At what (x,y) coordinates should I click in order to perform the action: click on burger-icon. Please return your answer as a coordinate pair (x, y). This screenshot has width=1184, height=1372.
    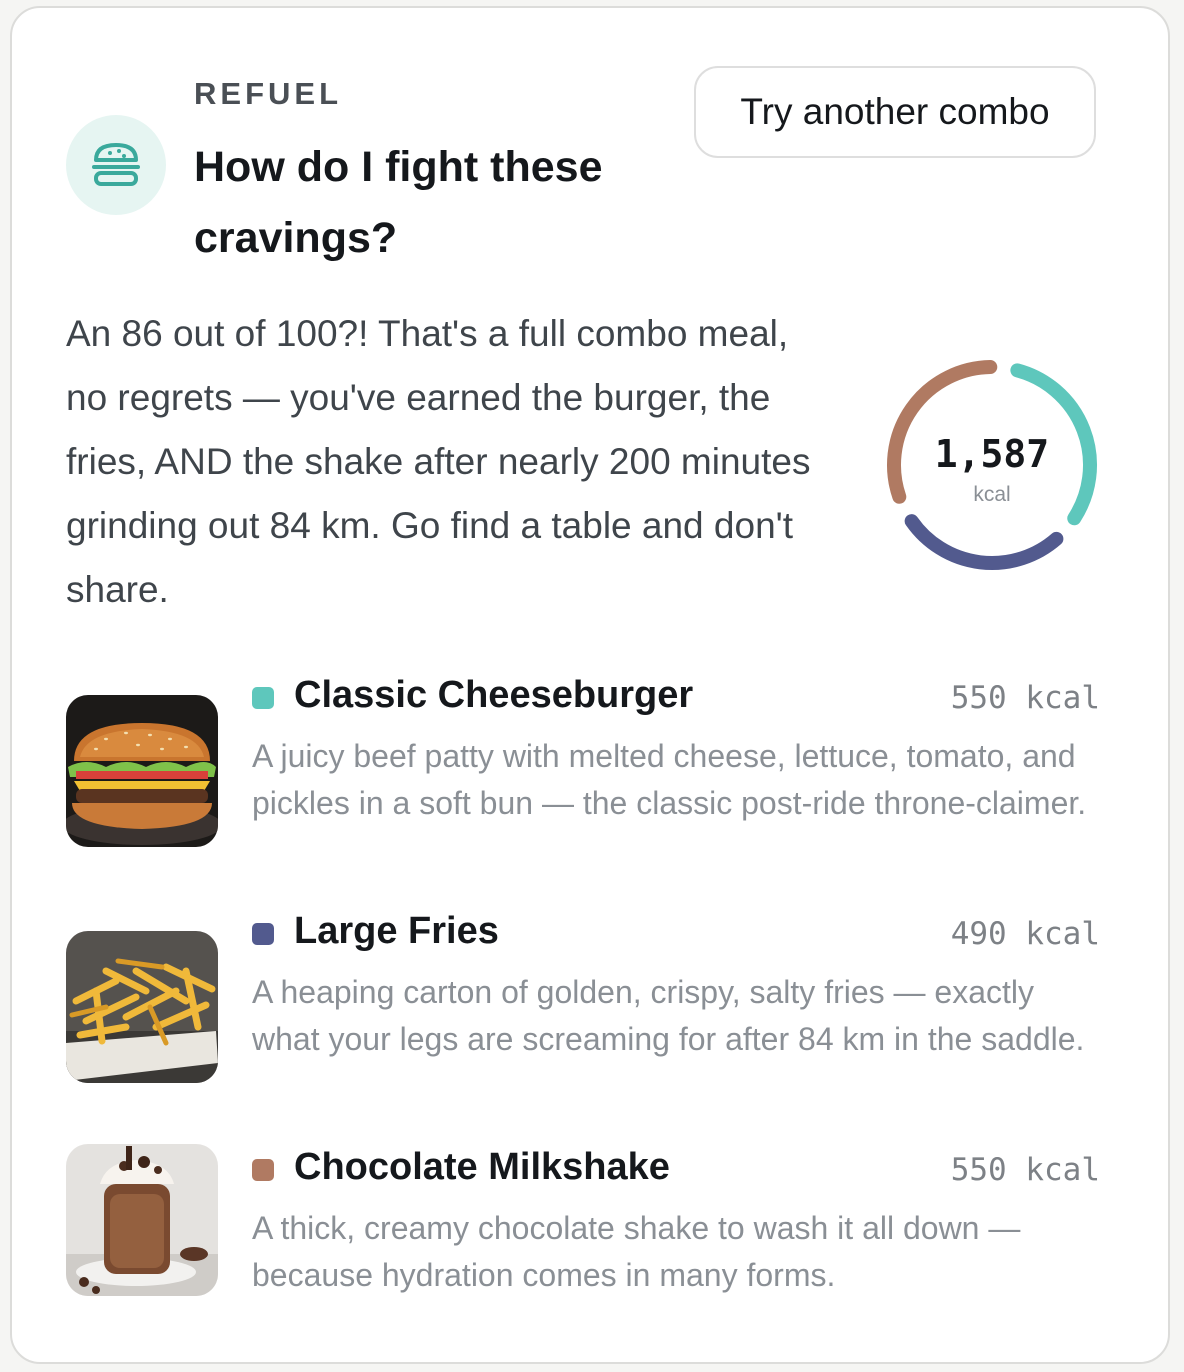
    Looking at the image, I should click on (116, 164).